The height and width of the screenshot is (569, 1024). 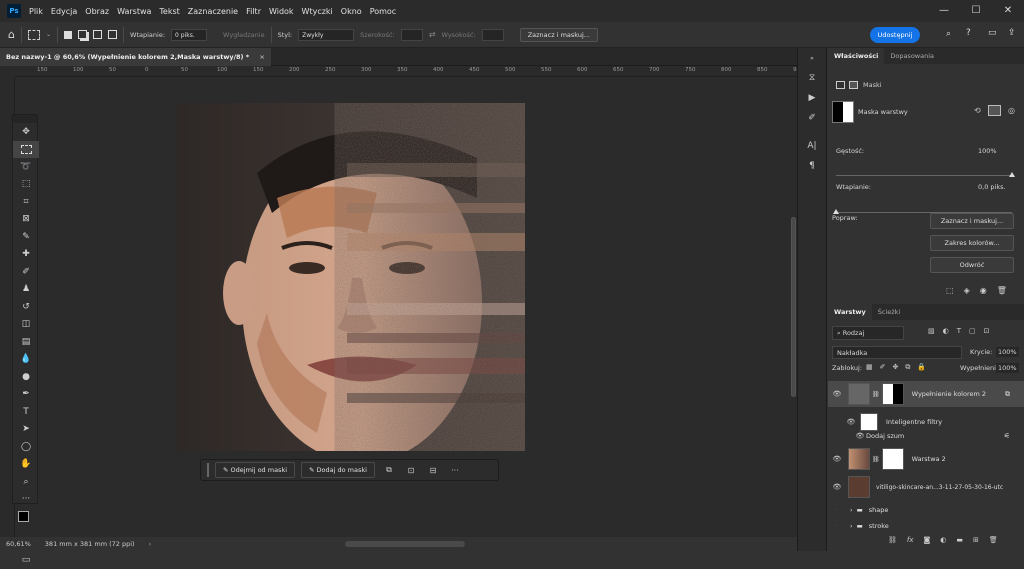 I want to click on brush-icon: ✐, so click(x=26, y=272).